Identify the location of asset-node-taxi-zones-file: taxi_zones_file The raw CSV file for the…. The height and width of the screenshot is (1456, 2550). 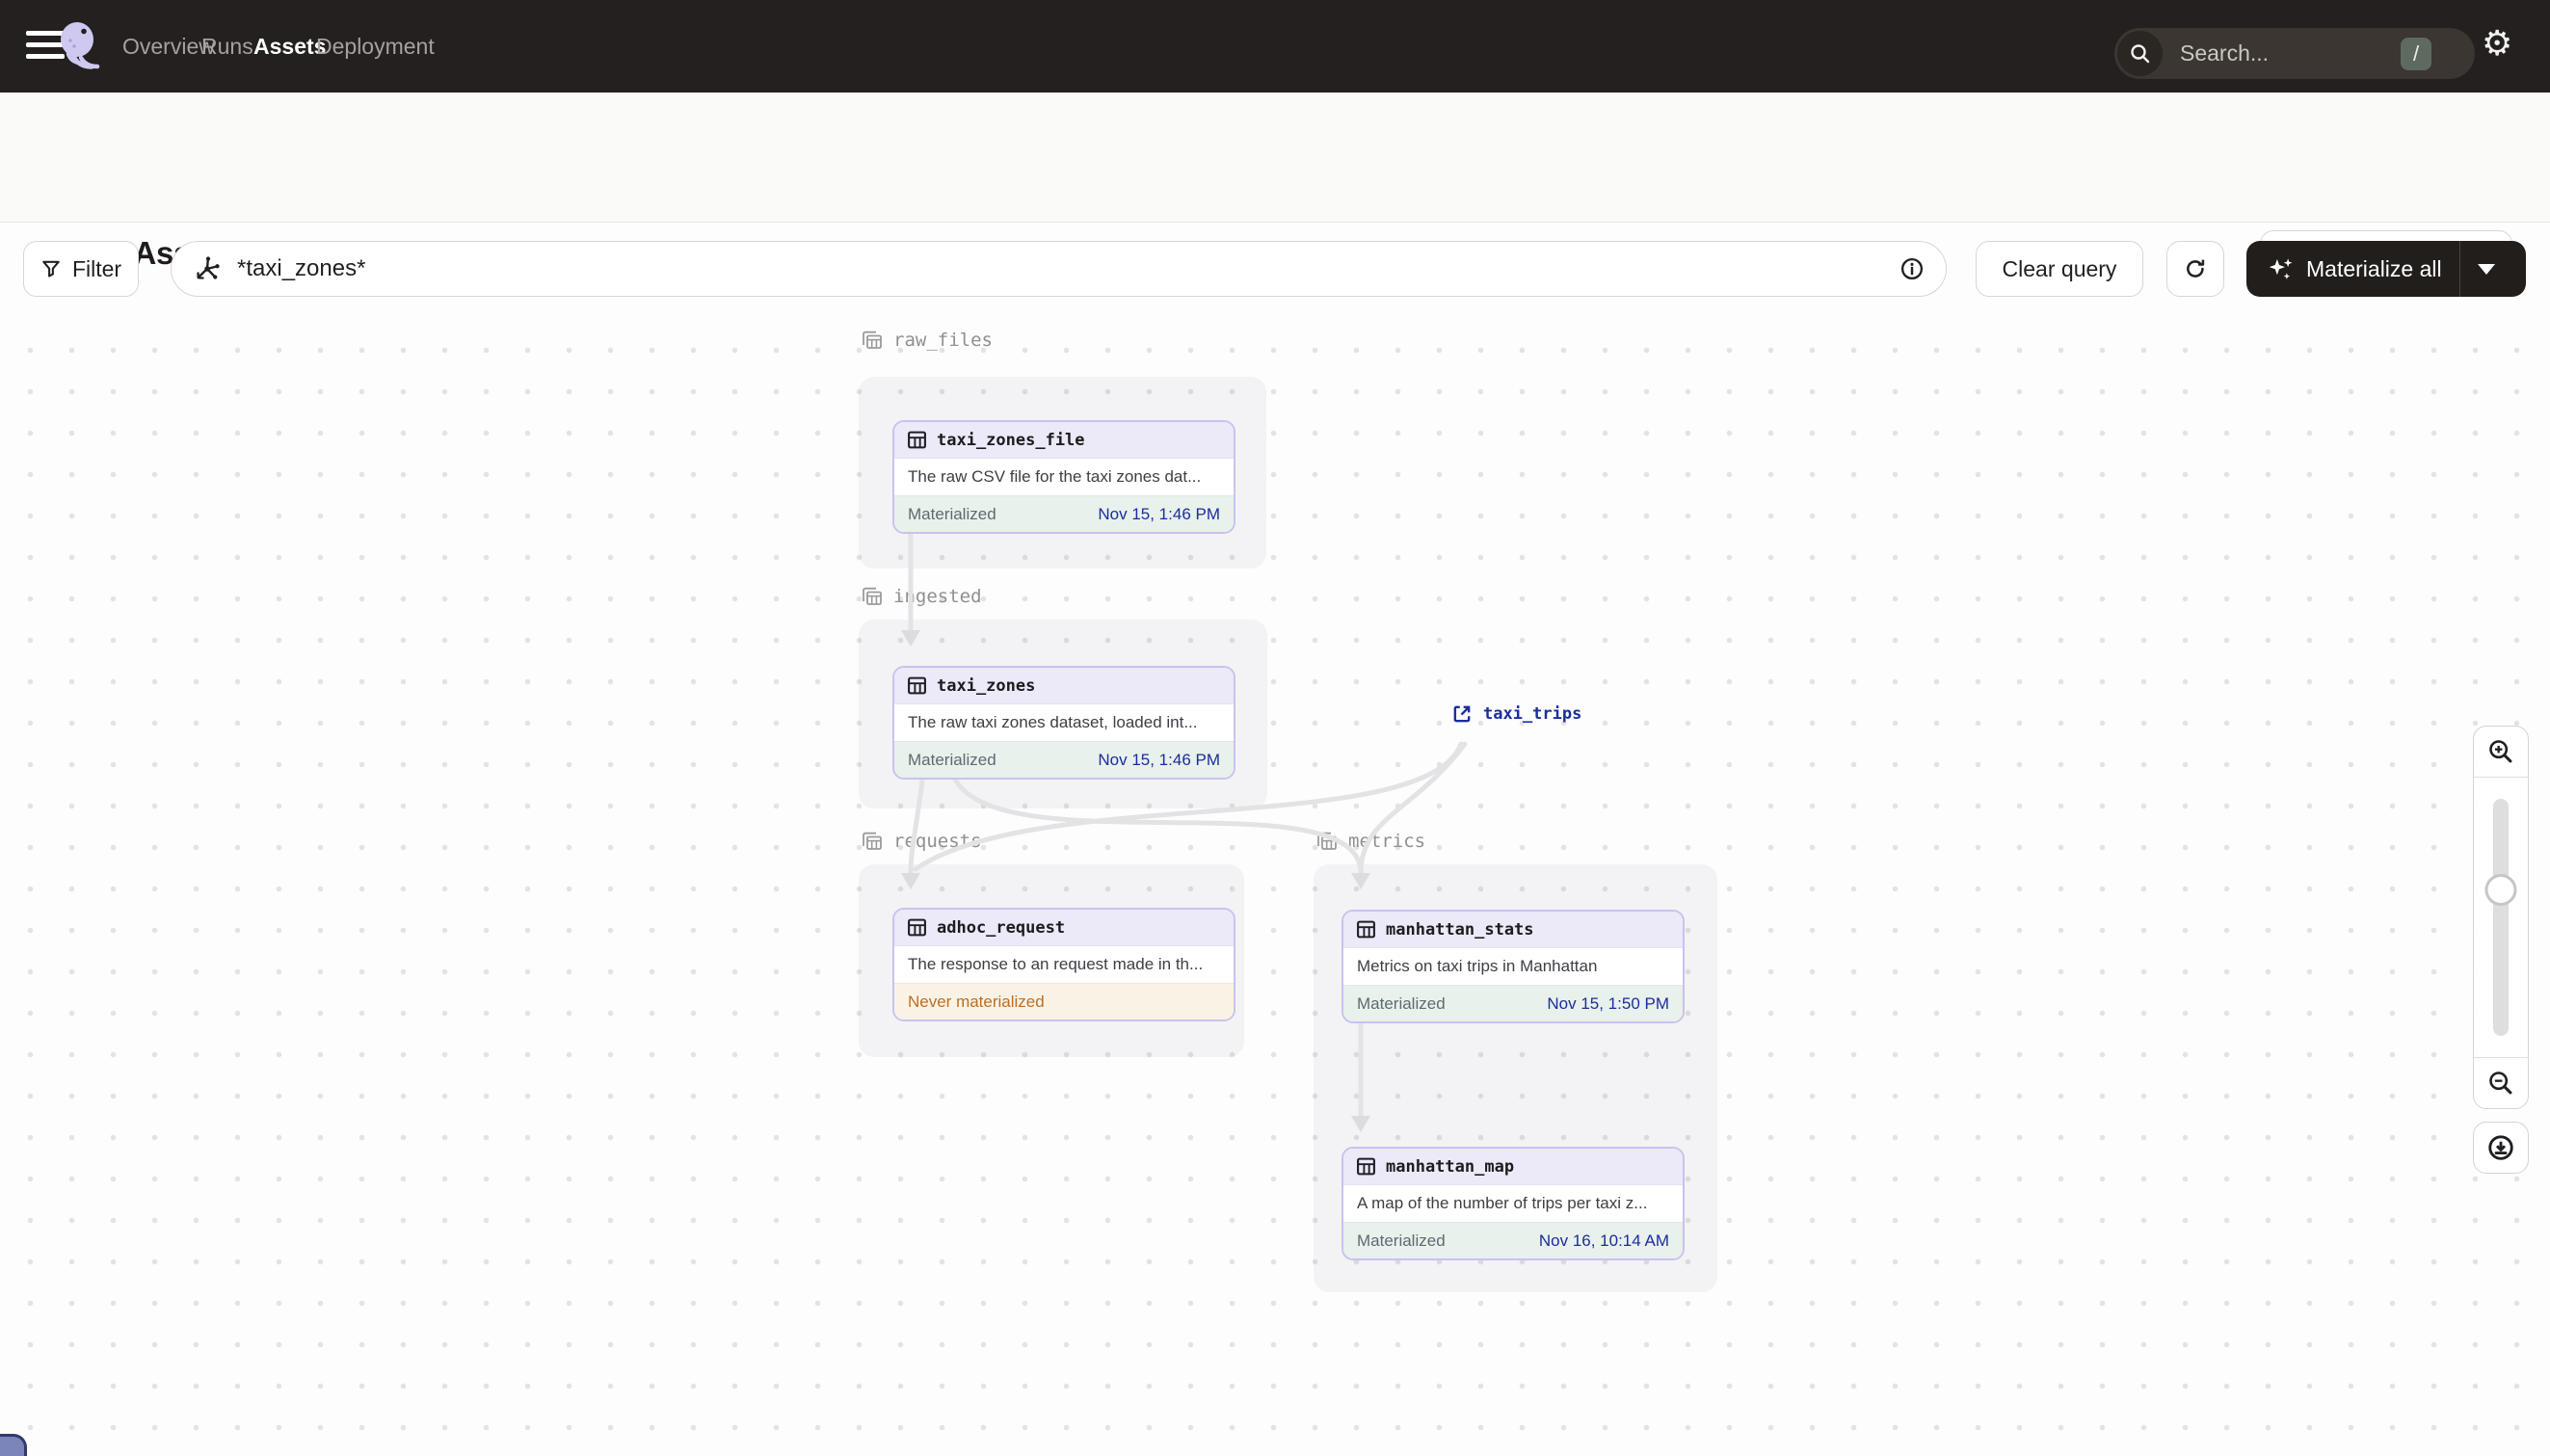
(1063, 477).